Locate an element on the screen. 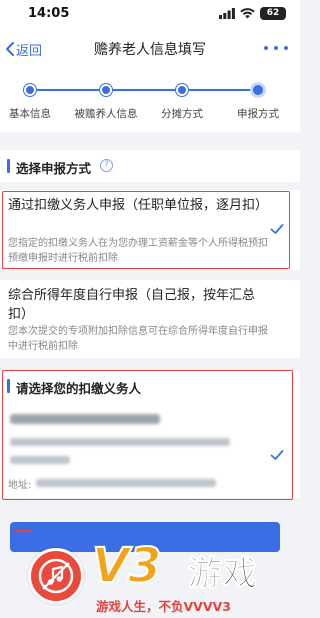  page-title: 赡养老人信息填写 is located at coordinates (150, 50).